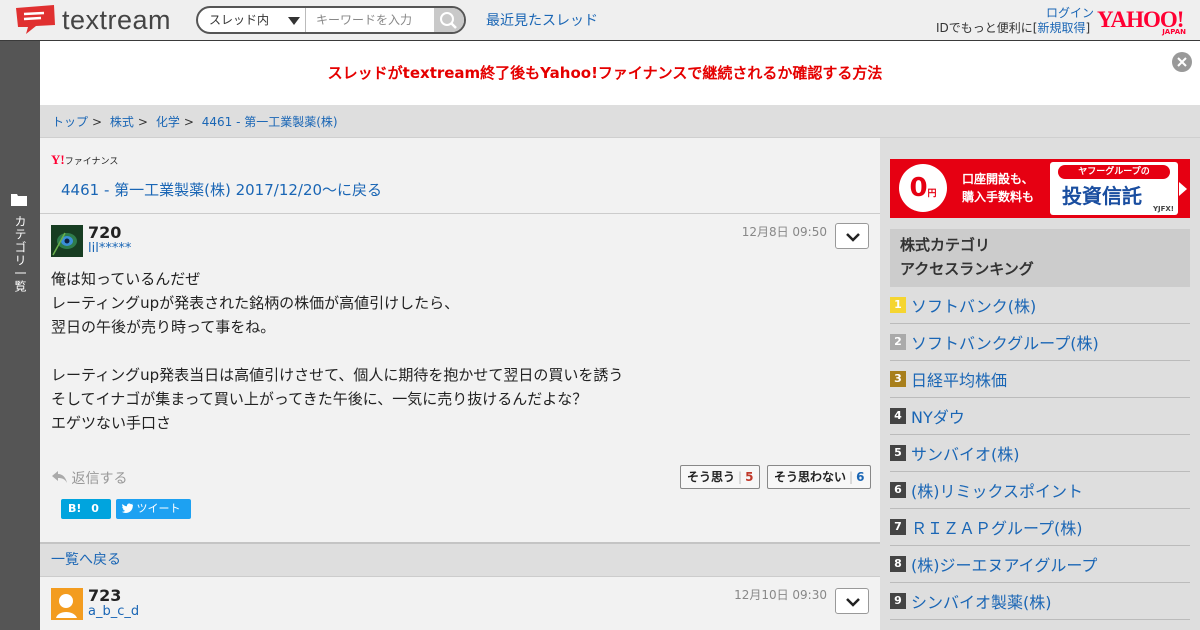 Image resolution: width=1200 pixels, height=630 pixels. What do you see at coordinates (981, 601) in the screenshot?
I see `ranking-link: シンバイオ製薬(株)` at bounding box center [981, 601].